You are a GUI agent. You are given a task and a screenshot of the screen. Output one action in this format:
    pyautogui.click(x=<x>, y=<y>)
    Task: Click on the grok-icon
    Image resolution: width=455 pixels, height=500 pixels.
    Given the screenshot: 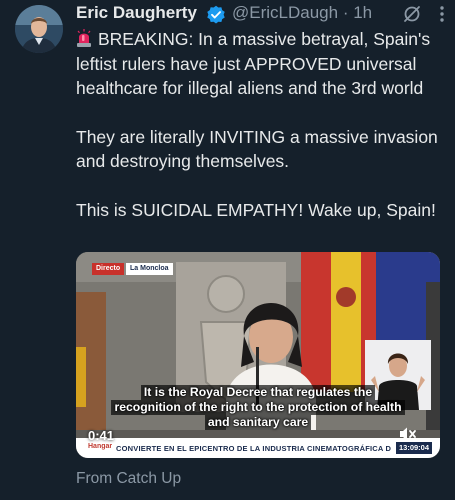 What is the action you would take?
    pyautogui.click(x=412, y=14)
    